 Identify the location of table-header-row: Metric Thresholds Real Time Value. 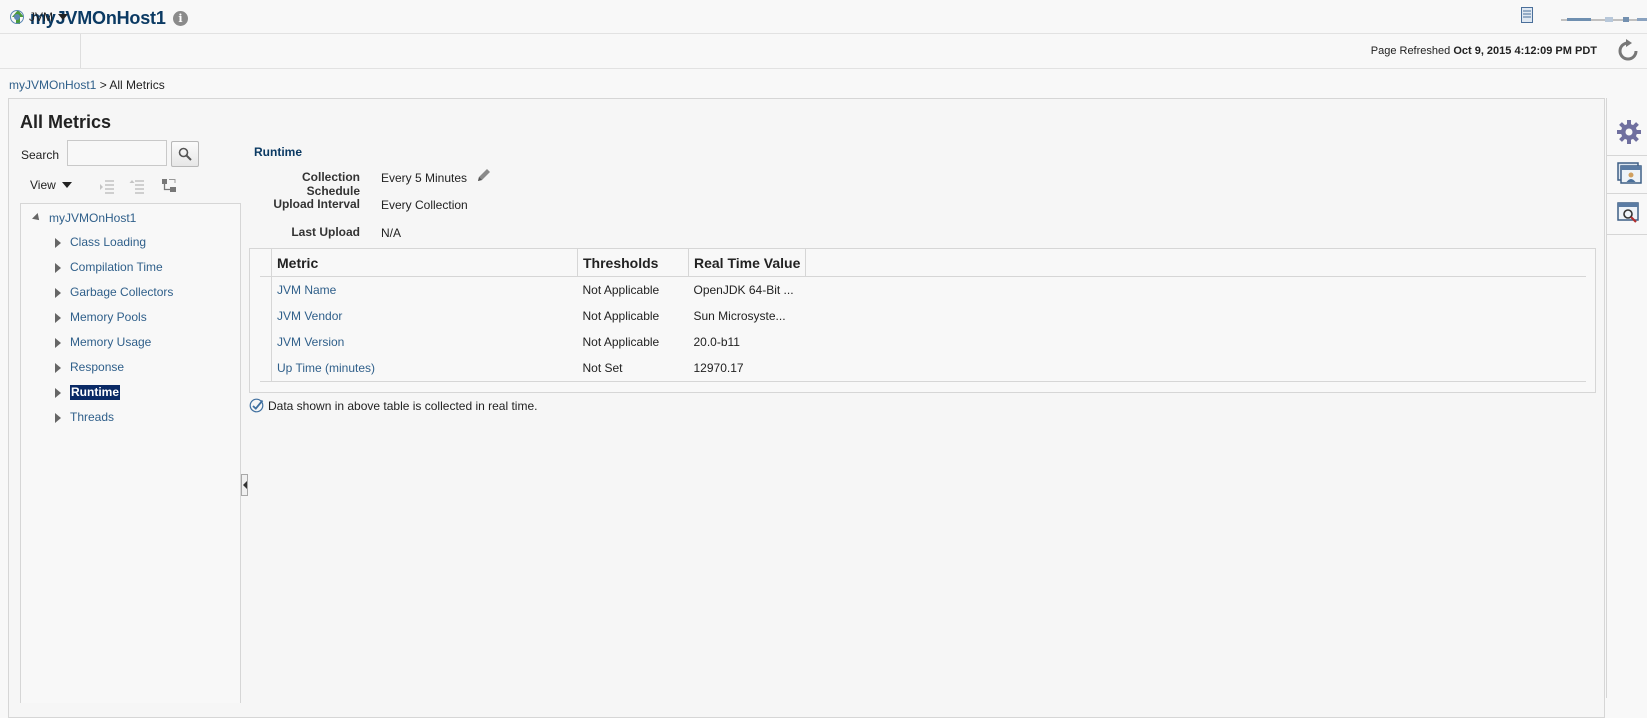
(923, 263).